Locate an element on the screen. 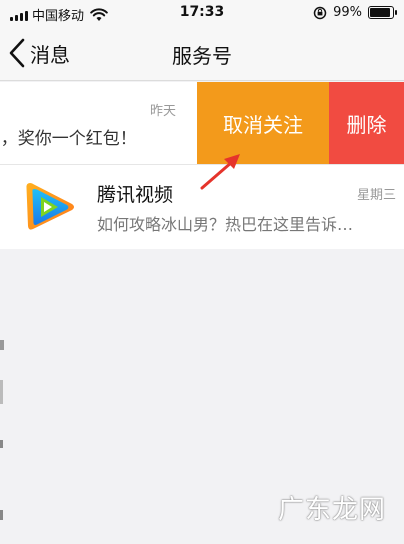  chevron-left-icon is located at coordinates (17, 53).